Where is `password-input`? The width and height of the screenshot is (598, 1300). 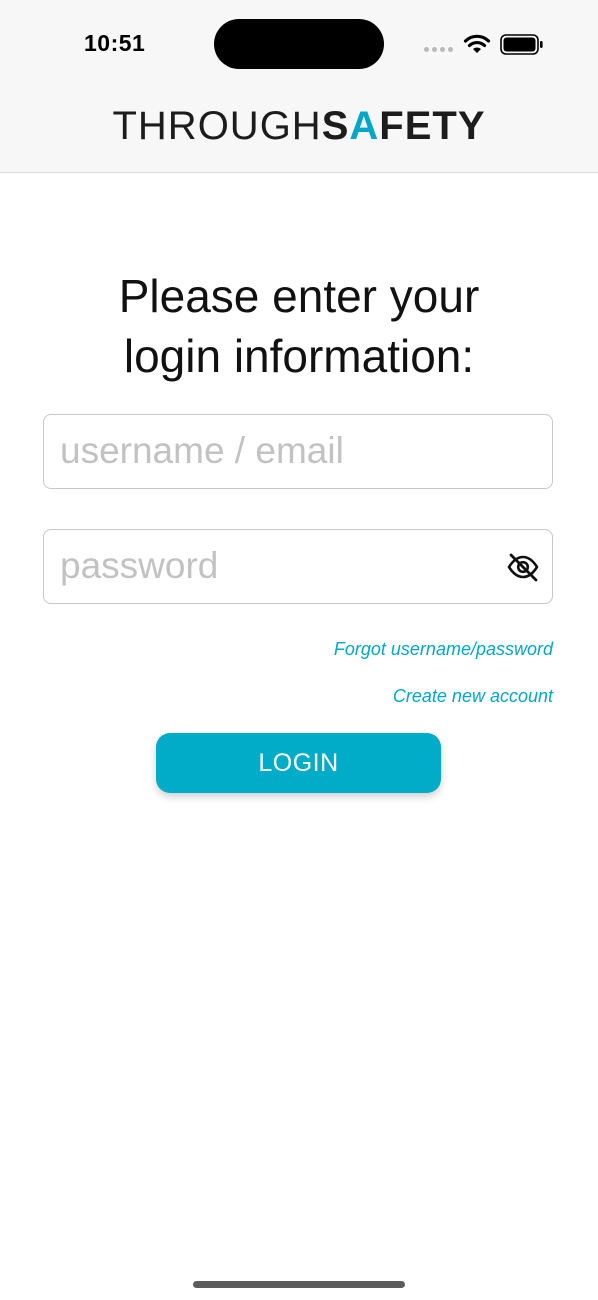
password-input is located at coordinates (275, 566).